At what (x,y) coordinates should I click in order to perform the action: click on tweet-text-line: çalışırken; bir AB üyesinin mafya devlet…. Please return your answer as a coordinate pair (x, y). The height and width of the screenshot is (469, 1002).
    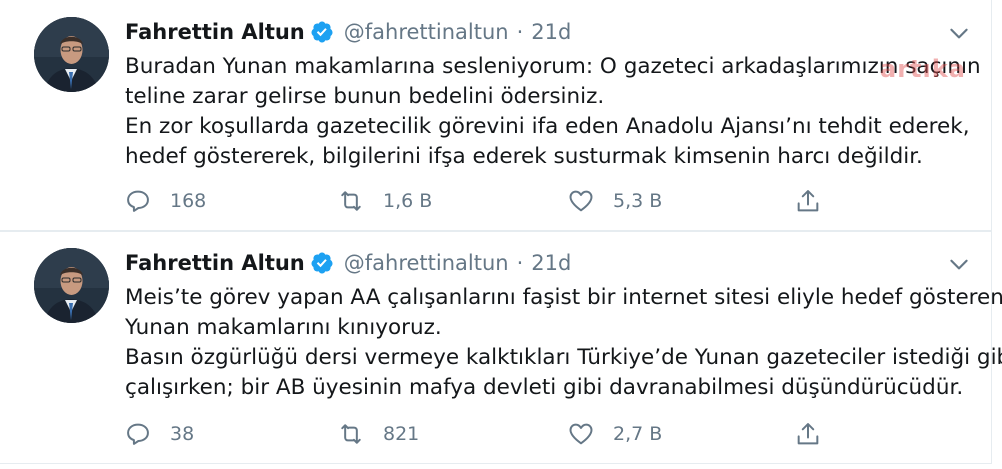
    Looking at the image, I should click on (544, 387).